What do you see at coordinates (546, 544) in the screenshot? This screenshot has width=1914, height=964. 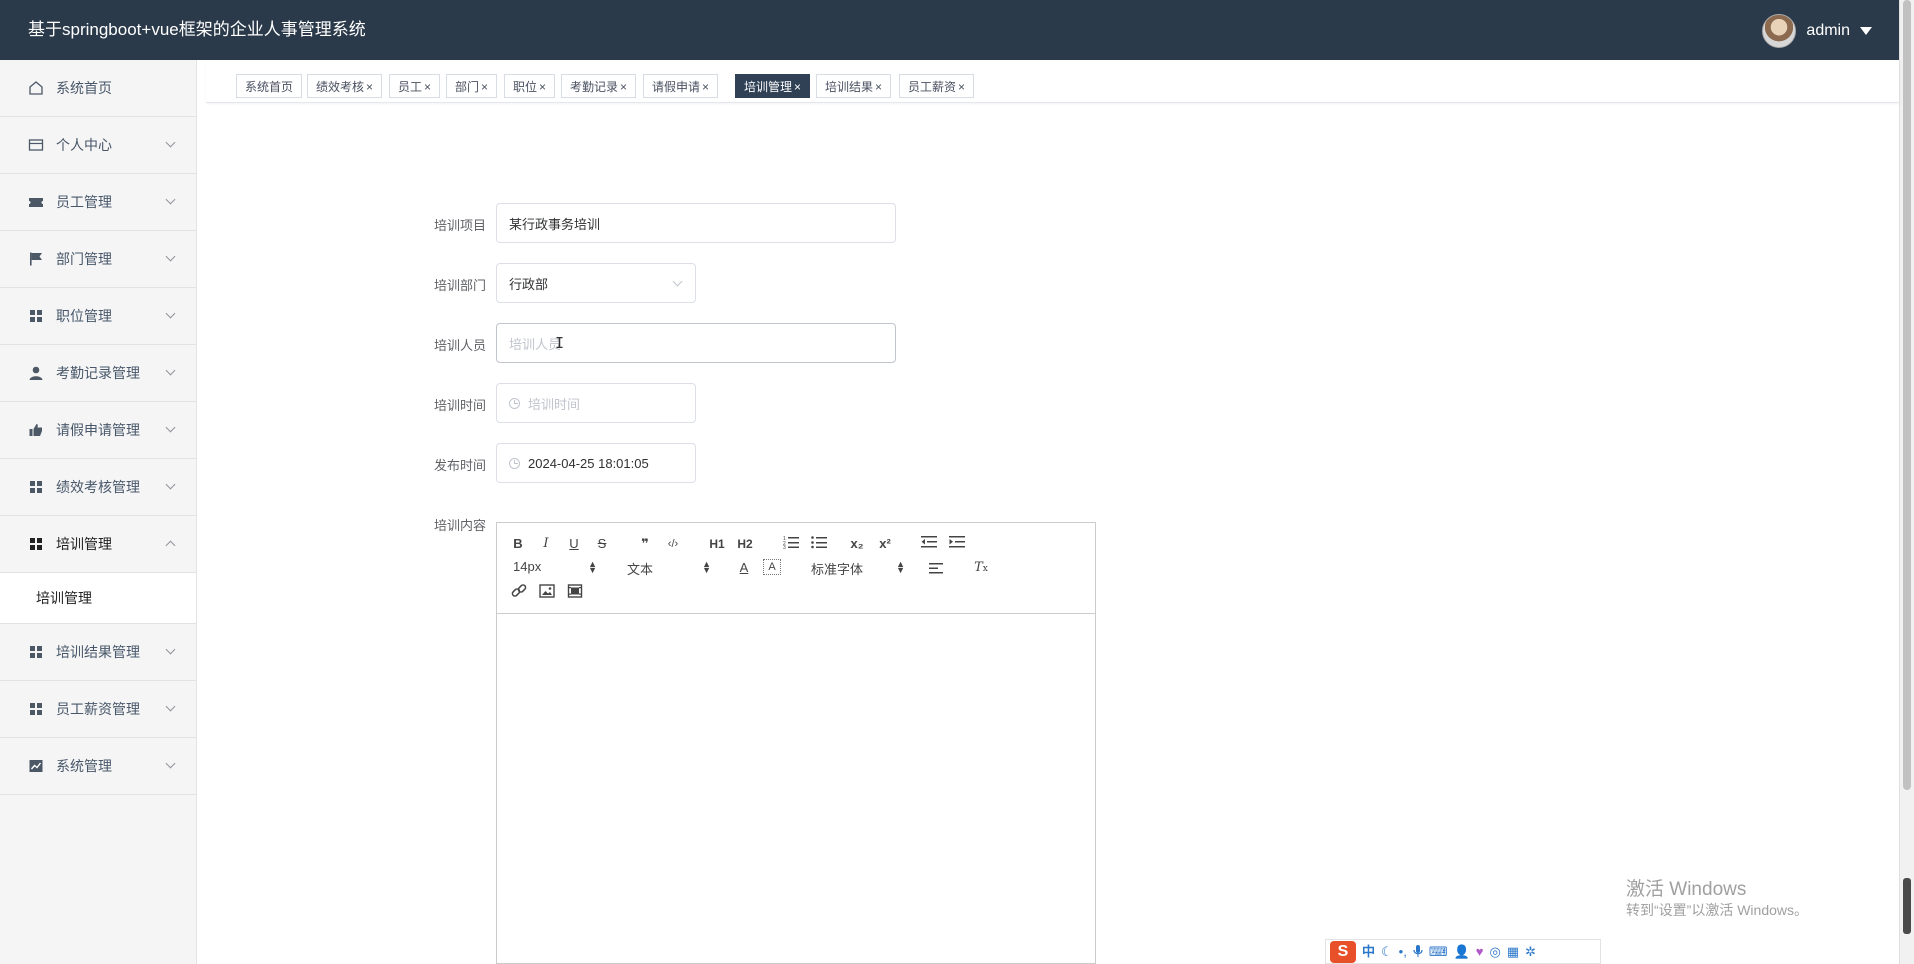 I see `italic-button: I` at bounding box center [546, 544].